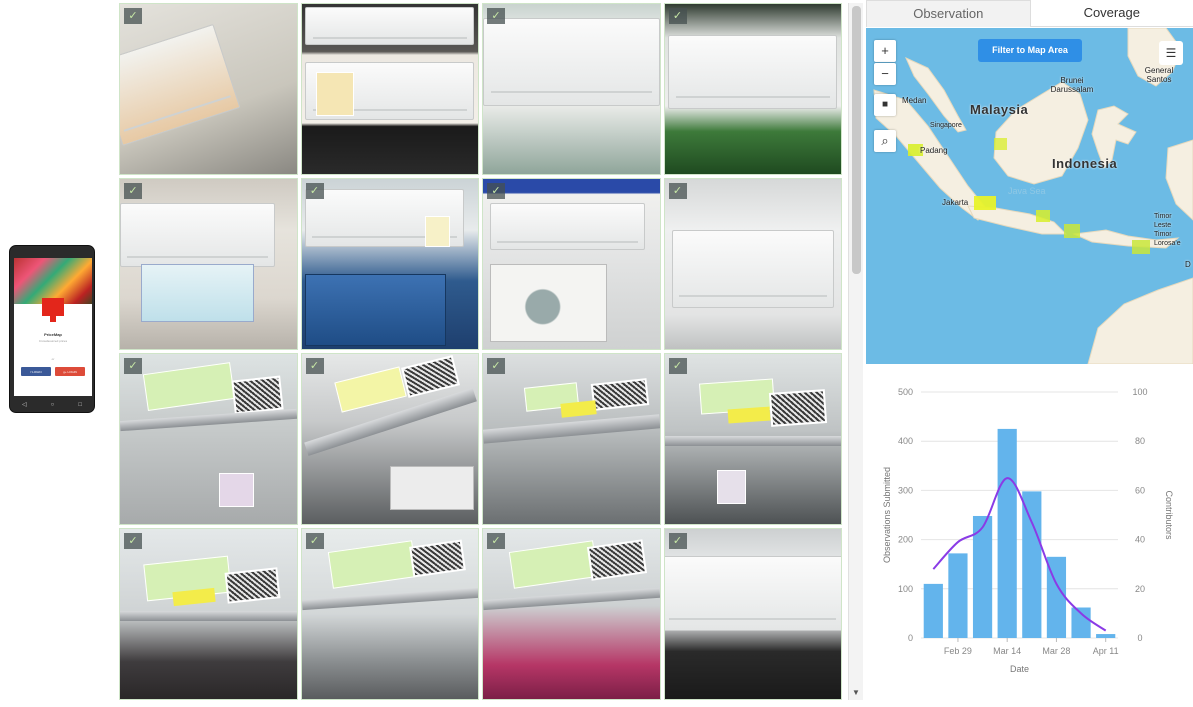 Image resolution: width=1193 pixels, height=707 pixels. What do you see at coordinates (1056, 651) in the screenshot?
I see `x-tick-label: Mar 28` at bounding box center [1056, 651].